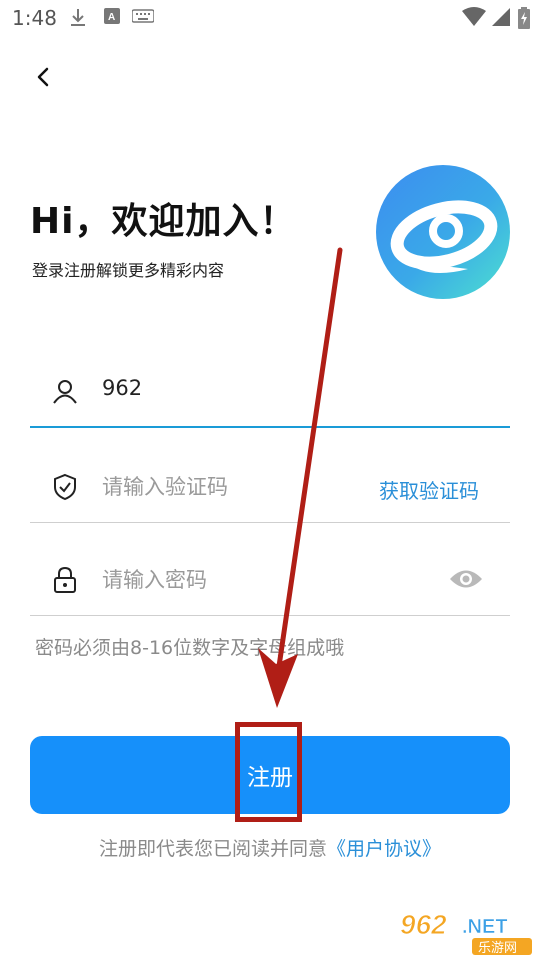  What do you see at coordinates (497, 948) in the screenshot?
I see `svg-text: 乐游网` at bounding box center [497, 948].